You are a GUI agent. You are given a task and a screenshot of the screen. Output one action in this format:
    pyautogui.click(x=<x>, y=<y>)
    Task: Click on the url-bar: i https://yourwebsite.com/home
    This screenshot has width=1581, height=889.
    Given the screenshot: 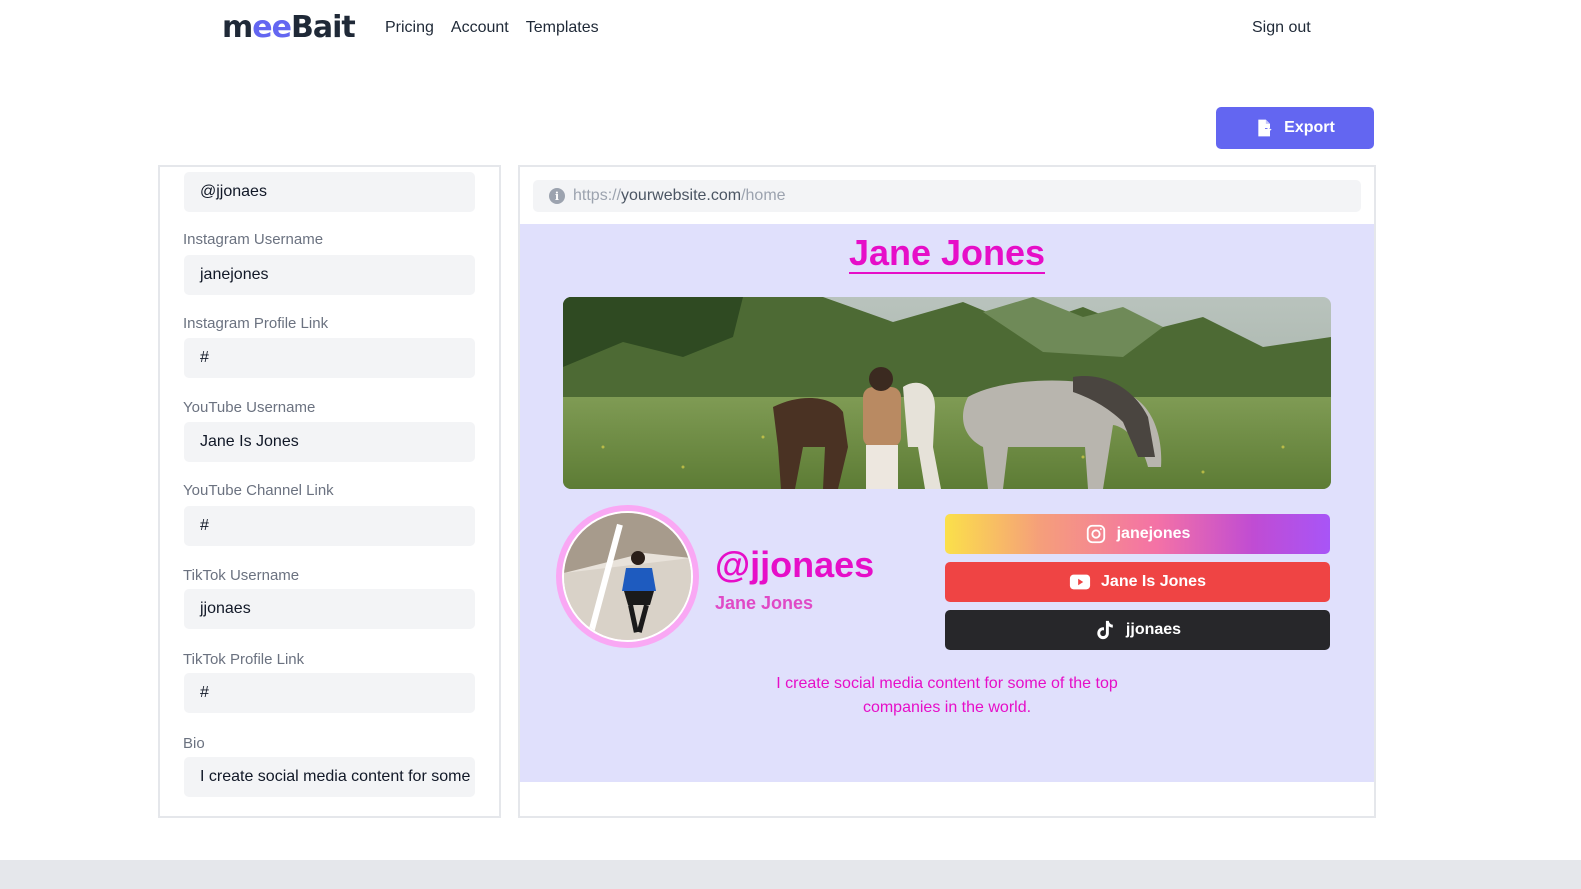 What is the action you would take?
    pyautogui.click(x=947, y=196)
    